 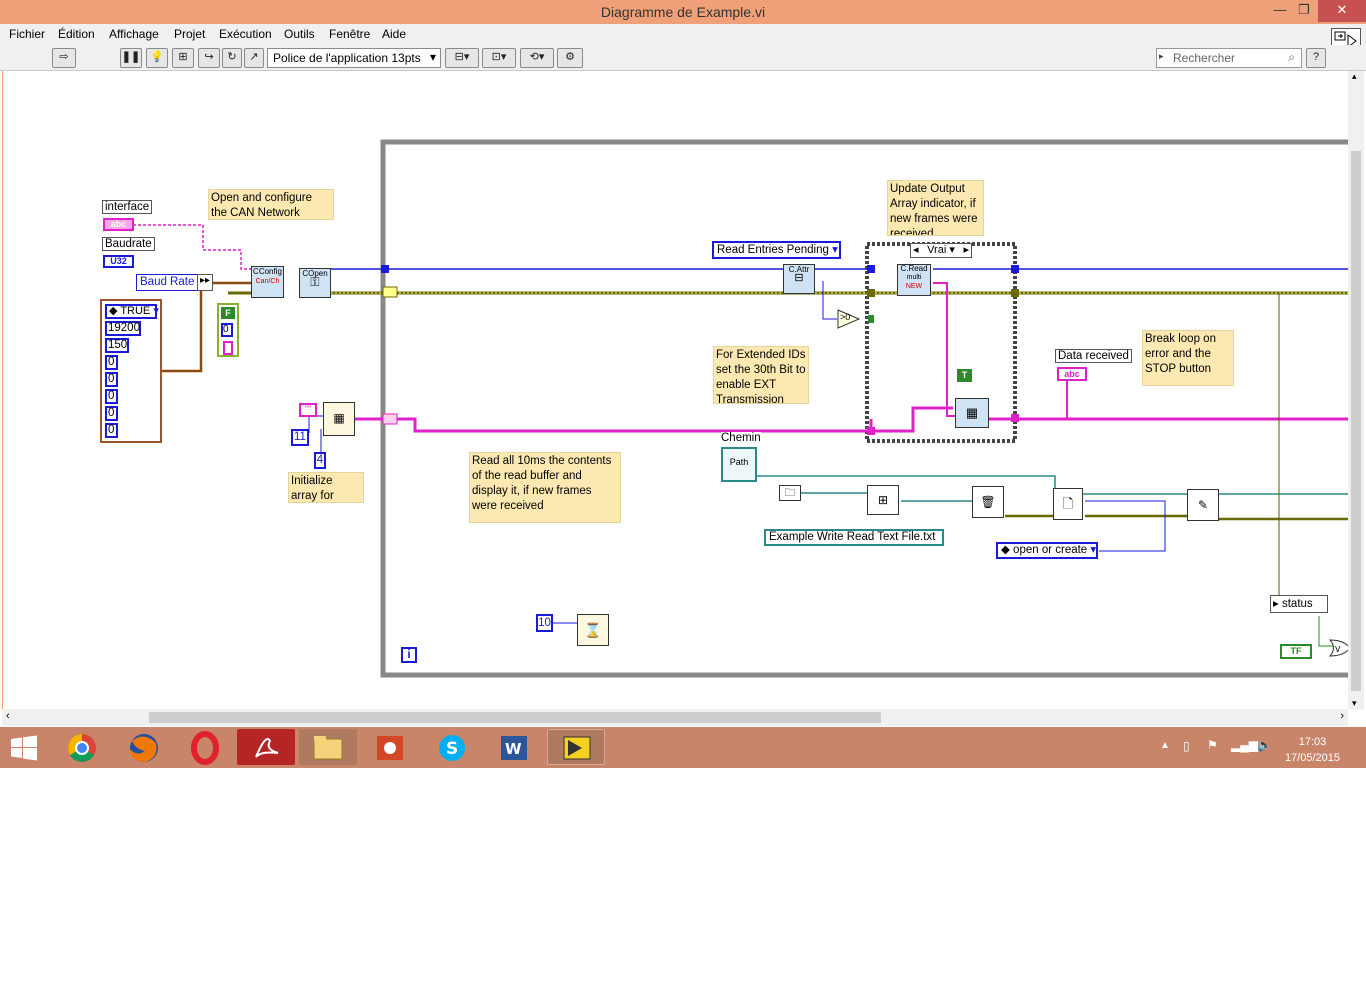 What do you see at coordinates (1072, 374) in the screenshot?
I see `data-received-indicator: abc` at bounding box center [1072, 374].